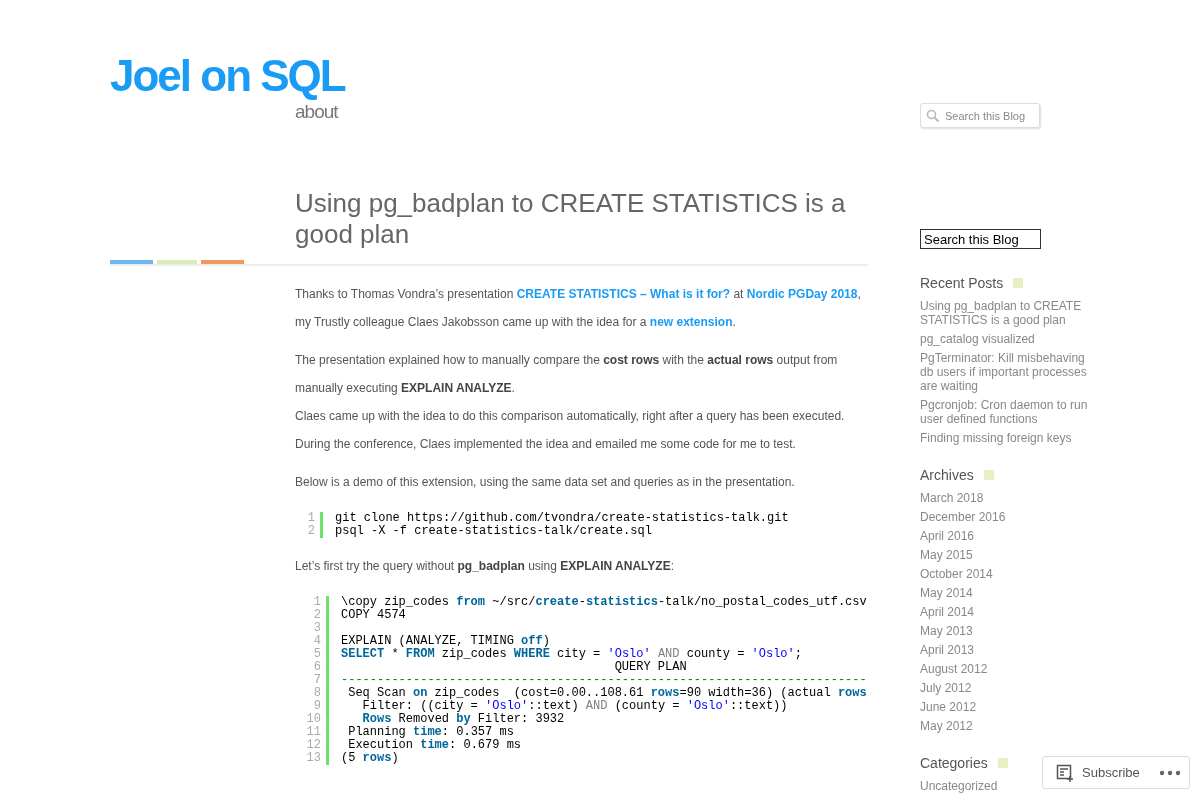 Image resolution: width=1200 pixels, height=800 pixels. Describe the element at coordinates (954, 763) in the screenshot. I see `widget-title: Categories` at that location.